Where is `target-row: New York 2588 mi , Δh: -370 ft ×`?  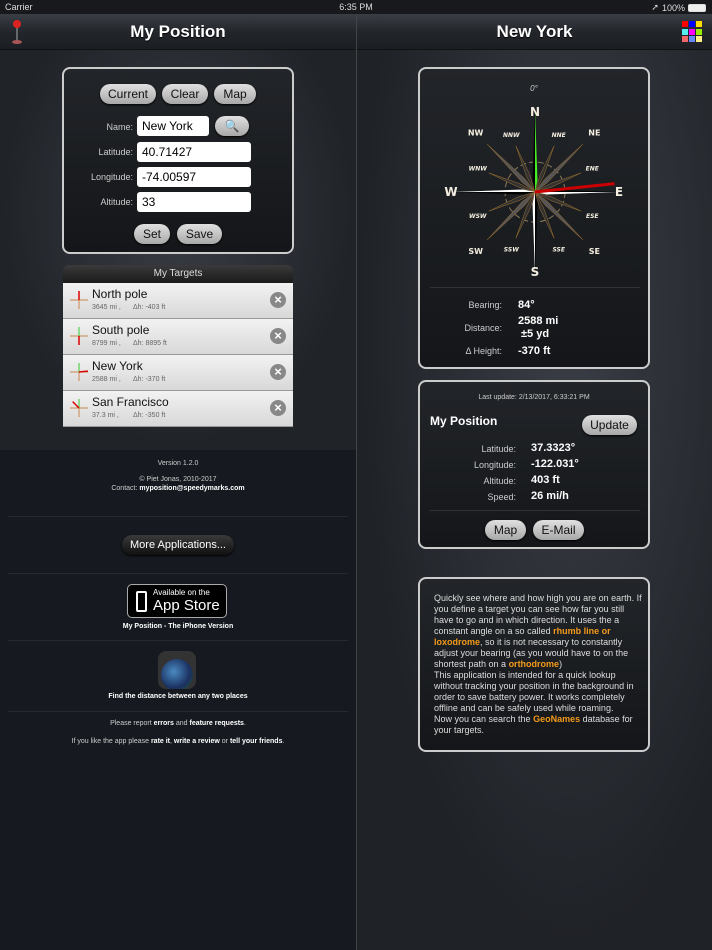 target-row: New York 2588 mi , Δh: -370 ft × is located at coordinates (178, 373).